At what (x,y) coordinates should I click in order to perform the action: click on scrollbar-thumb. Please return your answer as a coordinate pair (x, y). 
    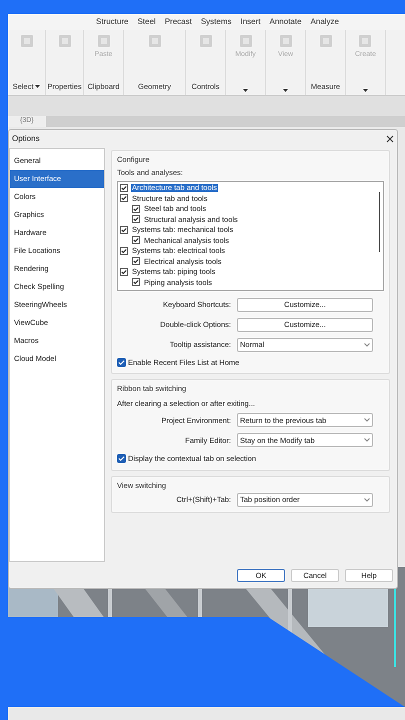
    Looking at the image, I should click on (379, 222).